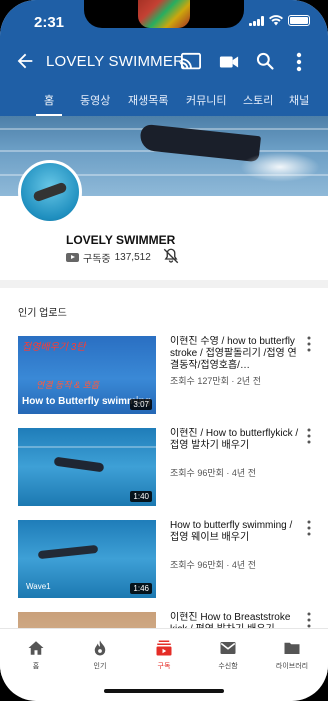 Image resolution: width=328 pixels, height=701 pixels. Describe the element at coordinates (164, 691) in the screenshot. I see `home-indicator` at that location.